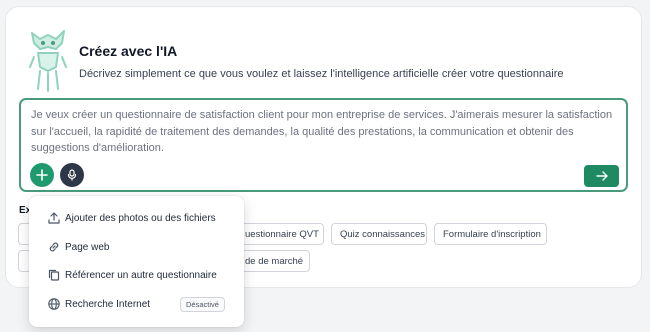 This screenshot has width=650, height=332. I want to click on menu-item-web-page: Page web, so click(136, 247).